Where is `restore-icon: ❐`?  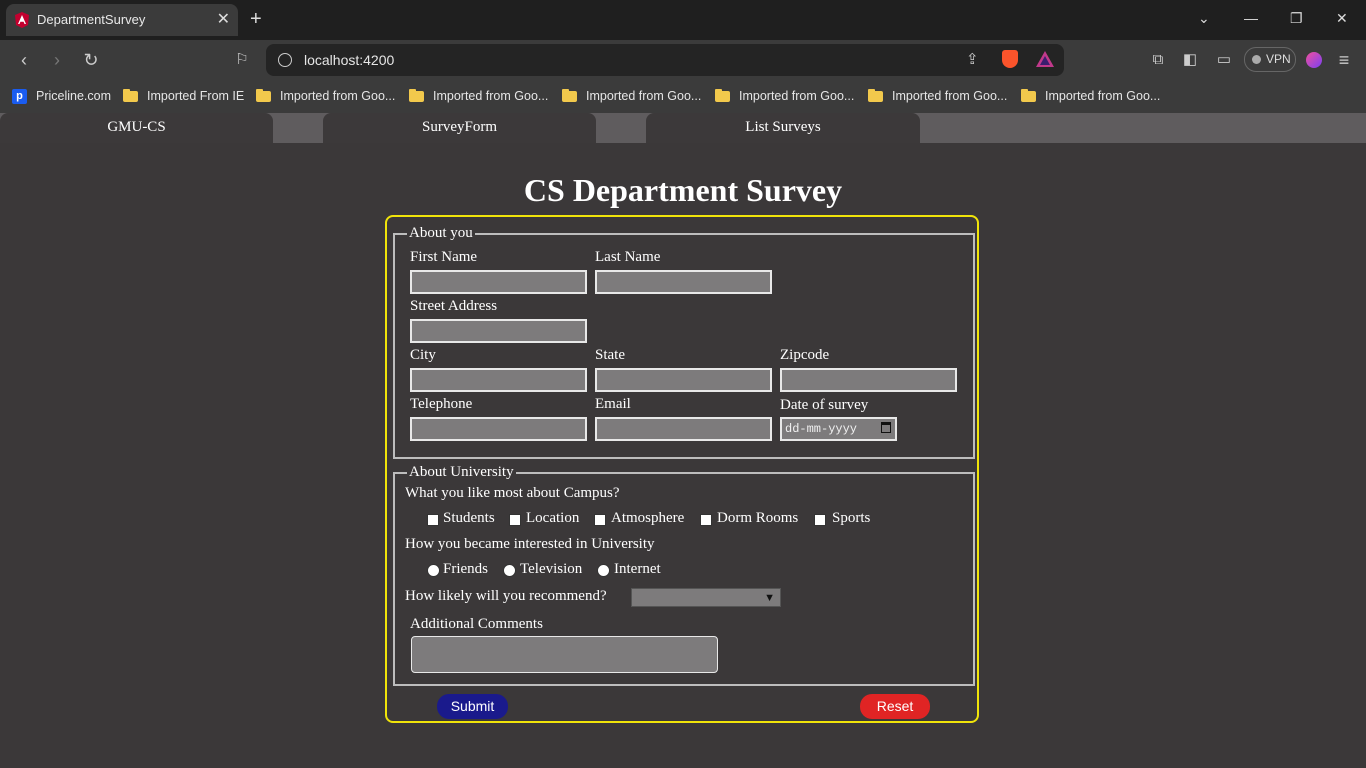
restore-icon: ❐ is located at coordinates (1296, 18).